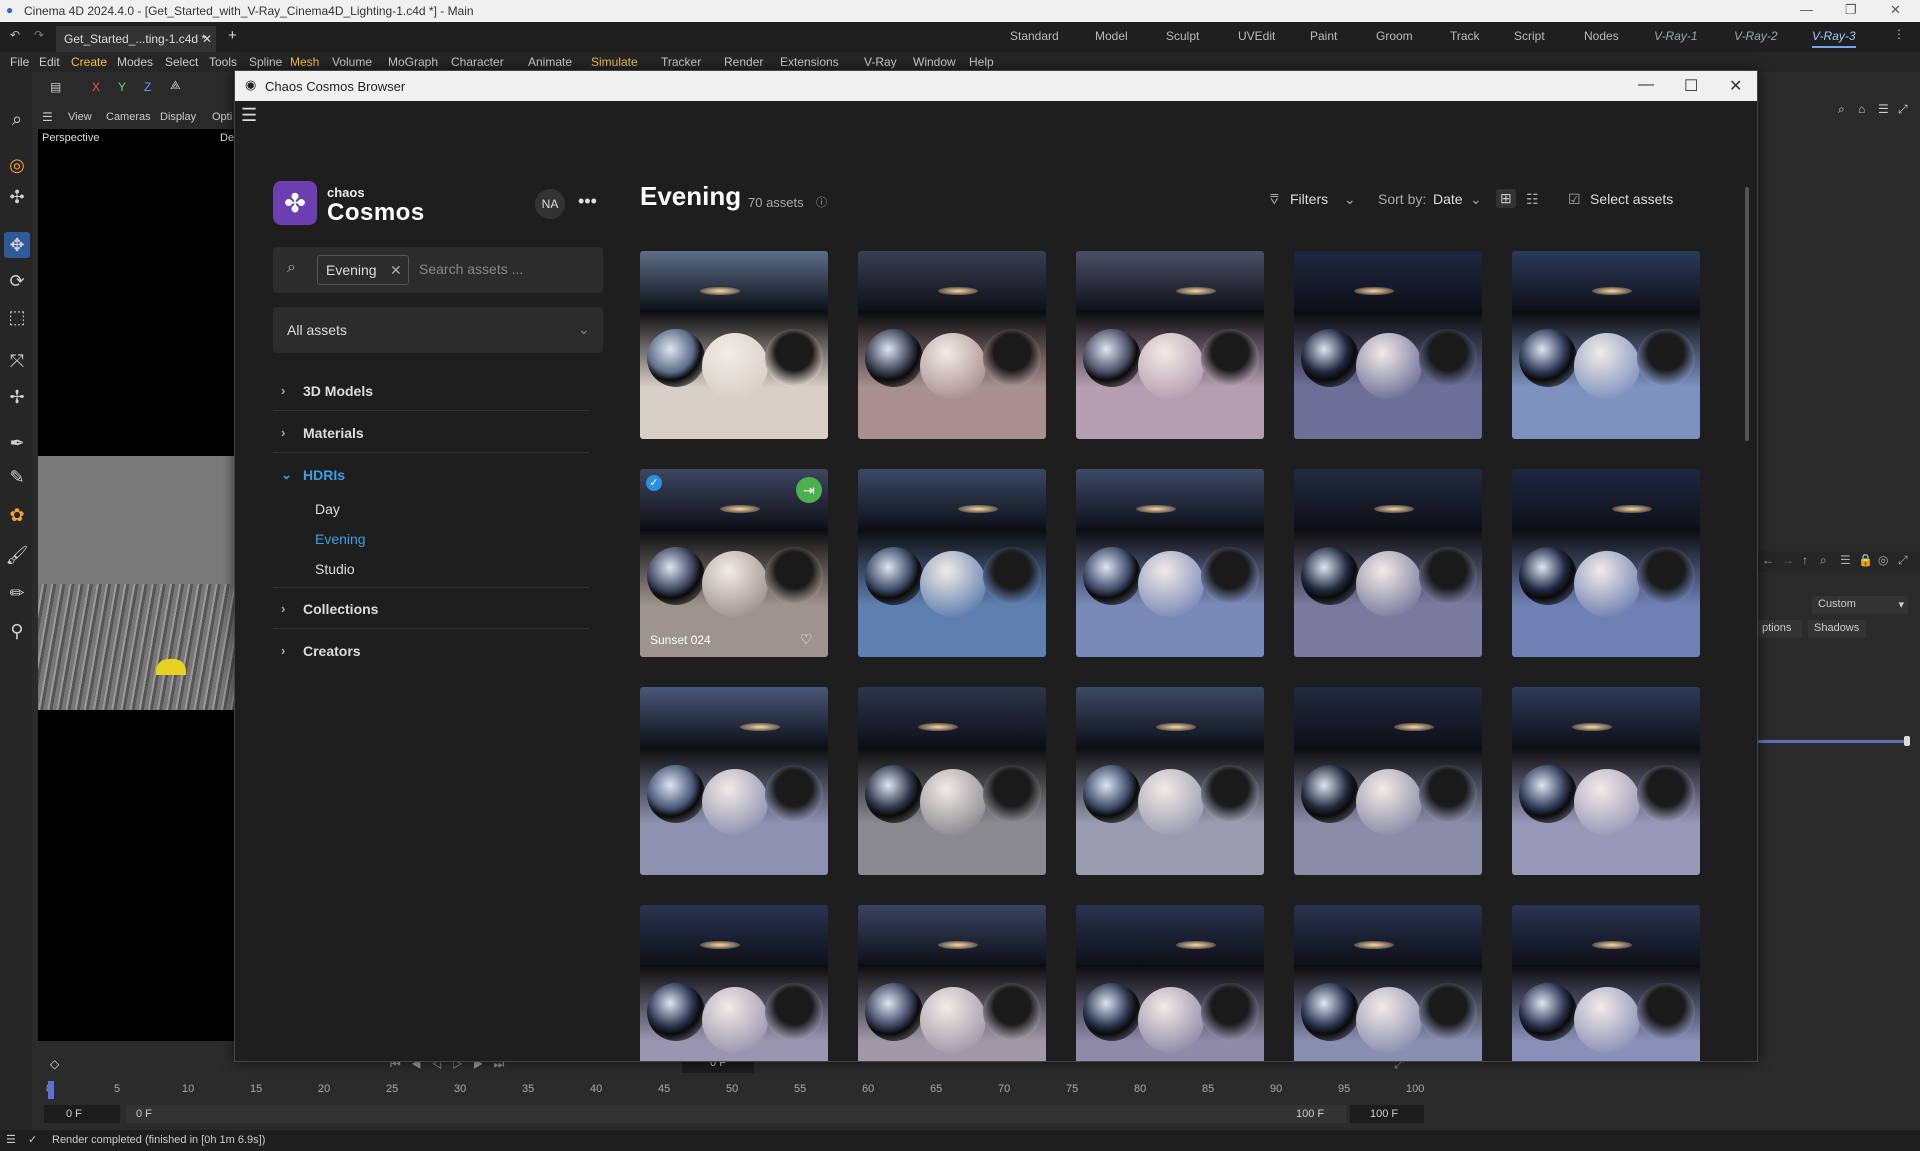  What do you see at coordinates (1256, 36) in the screenshot?
I see `layout-uvedit: UVEdit` at bounding box center [1256, 36].